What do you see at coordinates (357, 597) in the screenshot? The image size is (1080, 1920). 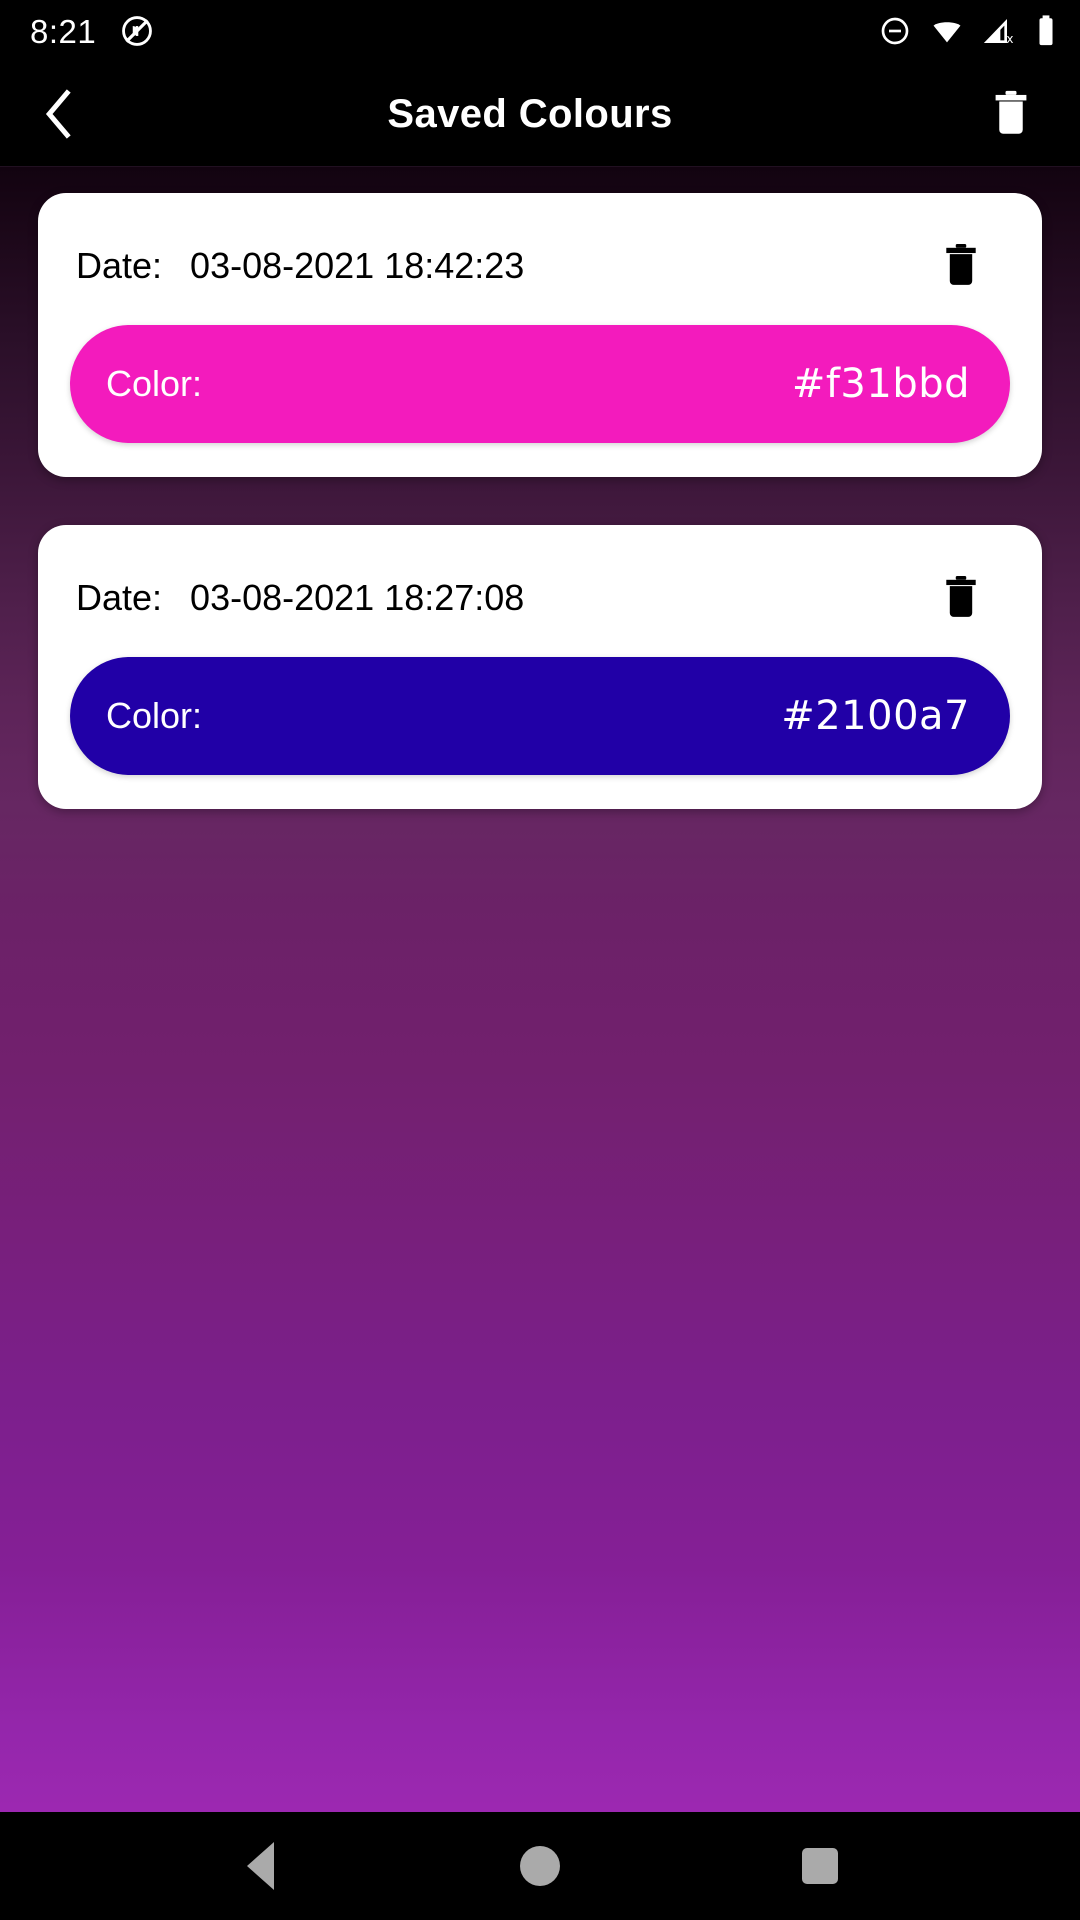 I see `date-value: 03-08-2021 18:27:08` at bounding box center [357, 597].